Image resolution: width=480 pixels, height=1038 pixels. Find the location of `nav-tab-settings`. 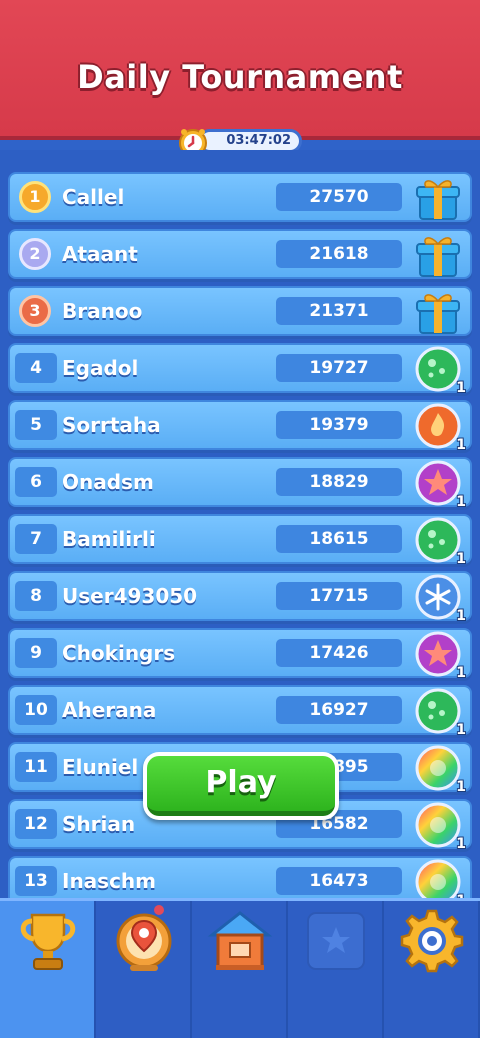

nav-tab-settings is located at coordinates (432, 969).